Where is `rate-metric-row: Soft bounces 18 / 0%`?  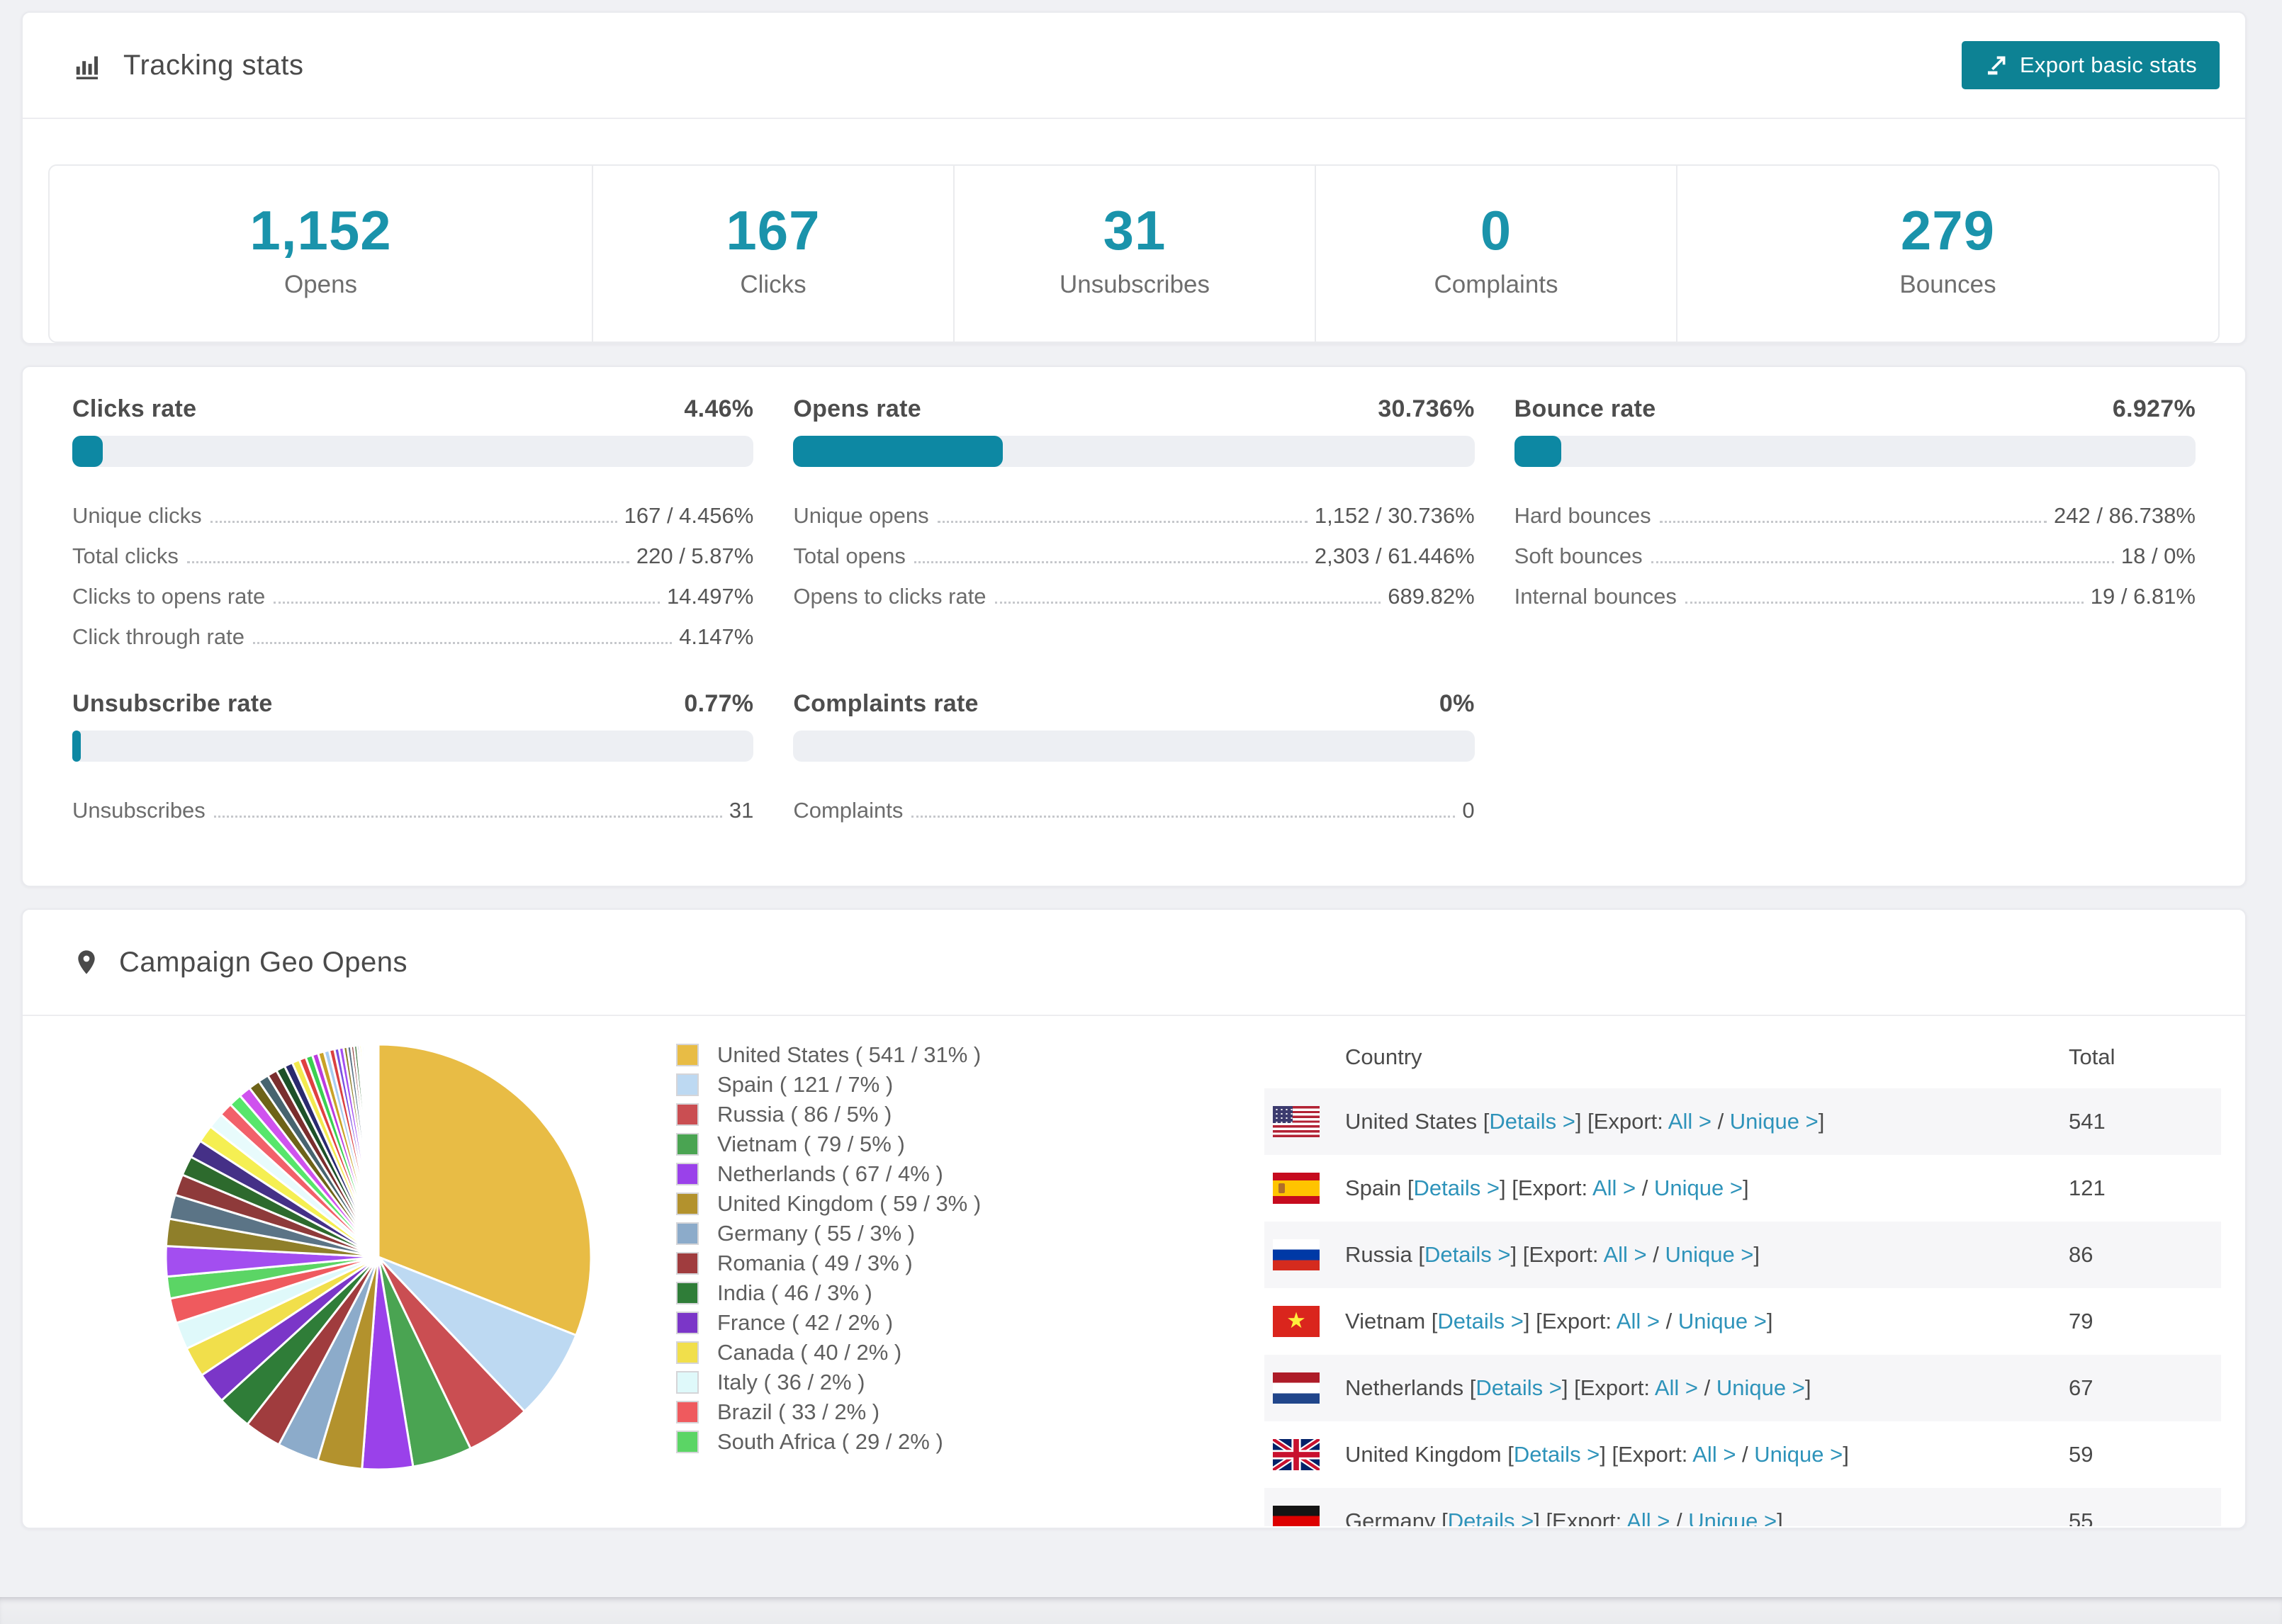 rate-metric-row: Soft bounces 18 / 0% is located at coordinates (1855, 556).